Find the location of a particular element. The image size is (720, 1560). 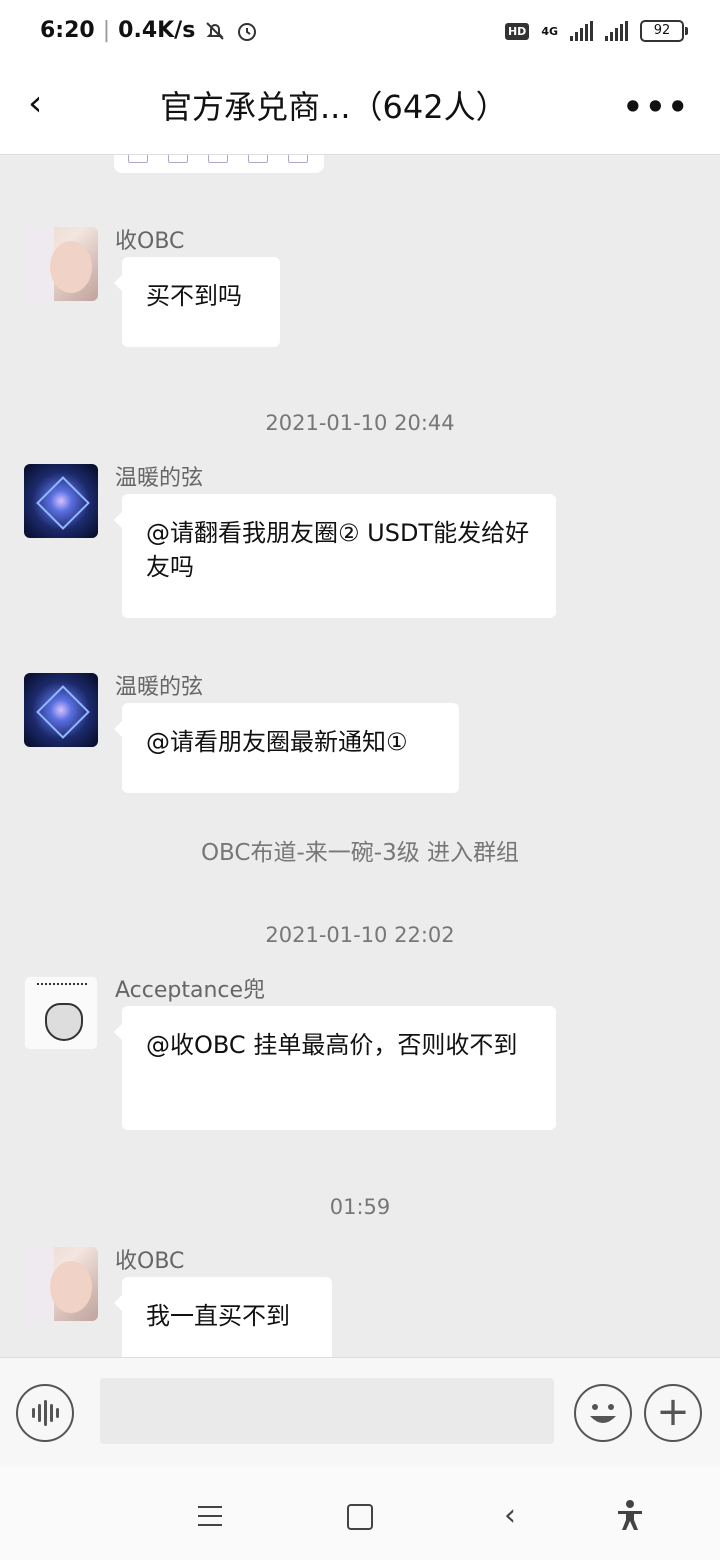

emoji-button is located at coordinates (603, 1413).